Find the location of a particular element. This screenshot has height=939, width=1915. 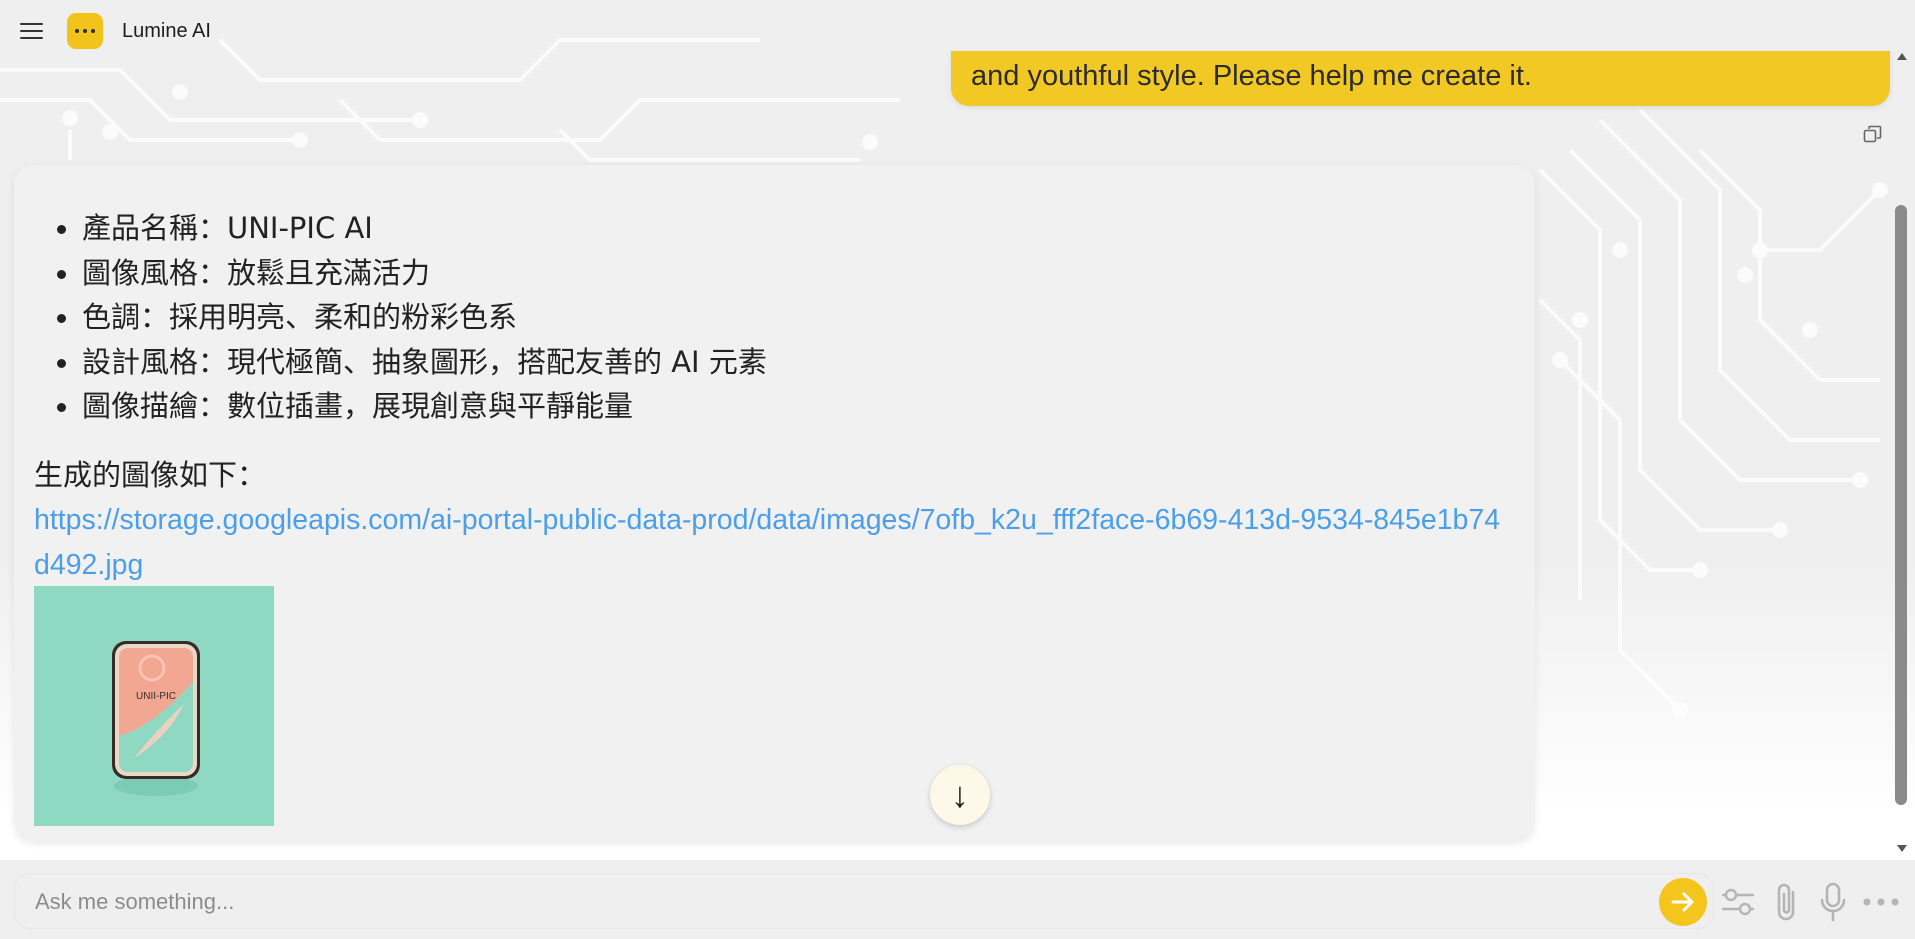

arrow-down-icon: ↓ is located at coordinates (960, 794).